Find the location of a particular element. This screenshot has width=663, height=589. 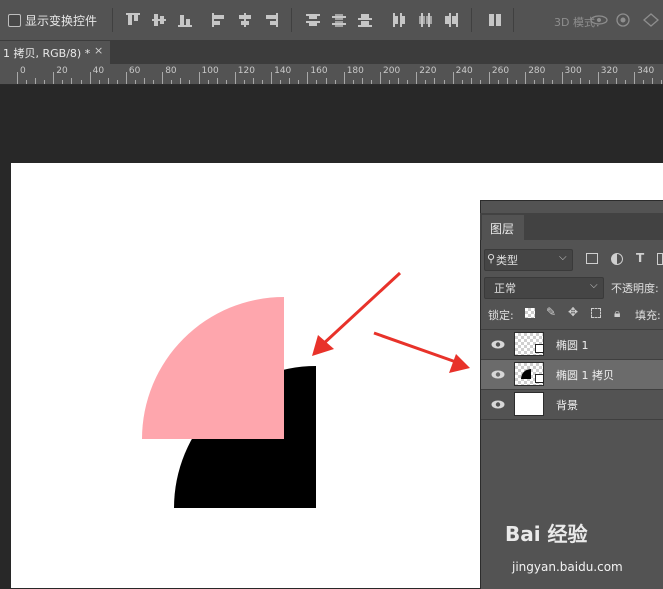

pan-3d-icon is located at coordinates (651, 20).